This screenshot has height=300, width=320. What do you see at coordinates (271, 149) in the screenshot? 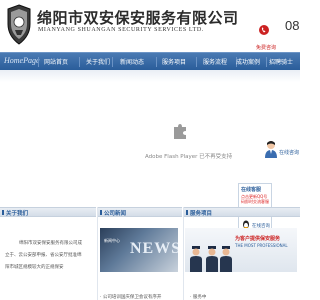
I see `customer-service-avatar-icon` at bounding box center [271, 149].